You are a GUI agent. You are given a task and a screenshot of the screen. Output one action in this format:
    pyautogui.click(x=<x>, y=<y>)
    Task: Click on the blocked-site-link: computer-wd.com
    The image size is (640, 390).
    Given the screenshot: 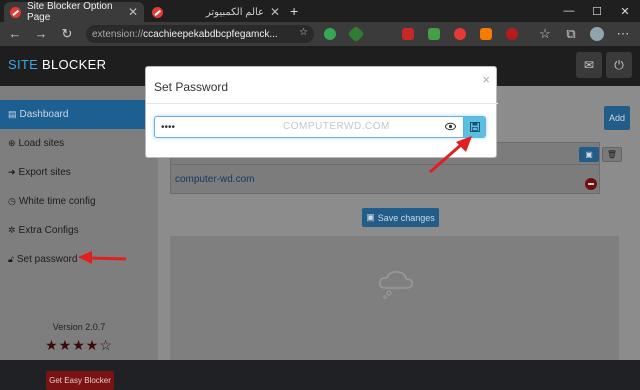 What is the action you would take?
    pyautogui.click(x=214, y=179)
    